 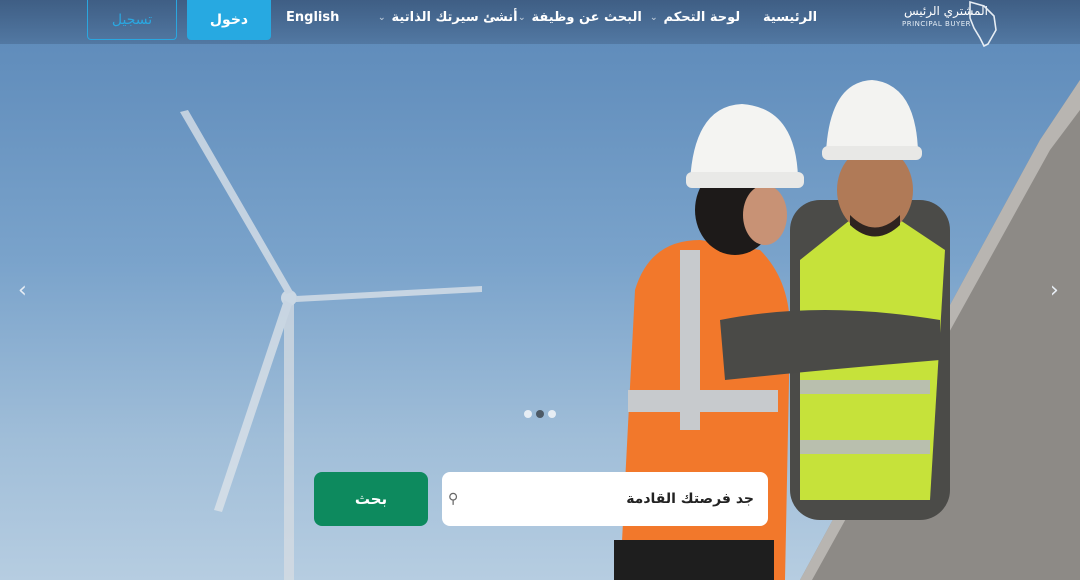 What do you see at coordinates (22, 290) in the screenshot?
I see `chevron-left-icon: ‹` at bounding box center [22, 290].